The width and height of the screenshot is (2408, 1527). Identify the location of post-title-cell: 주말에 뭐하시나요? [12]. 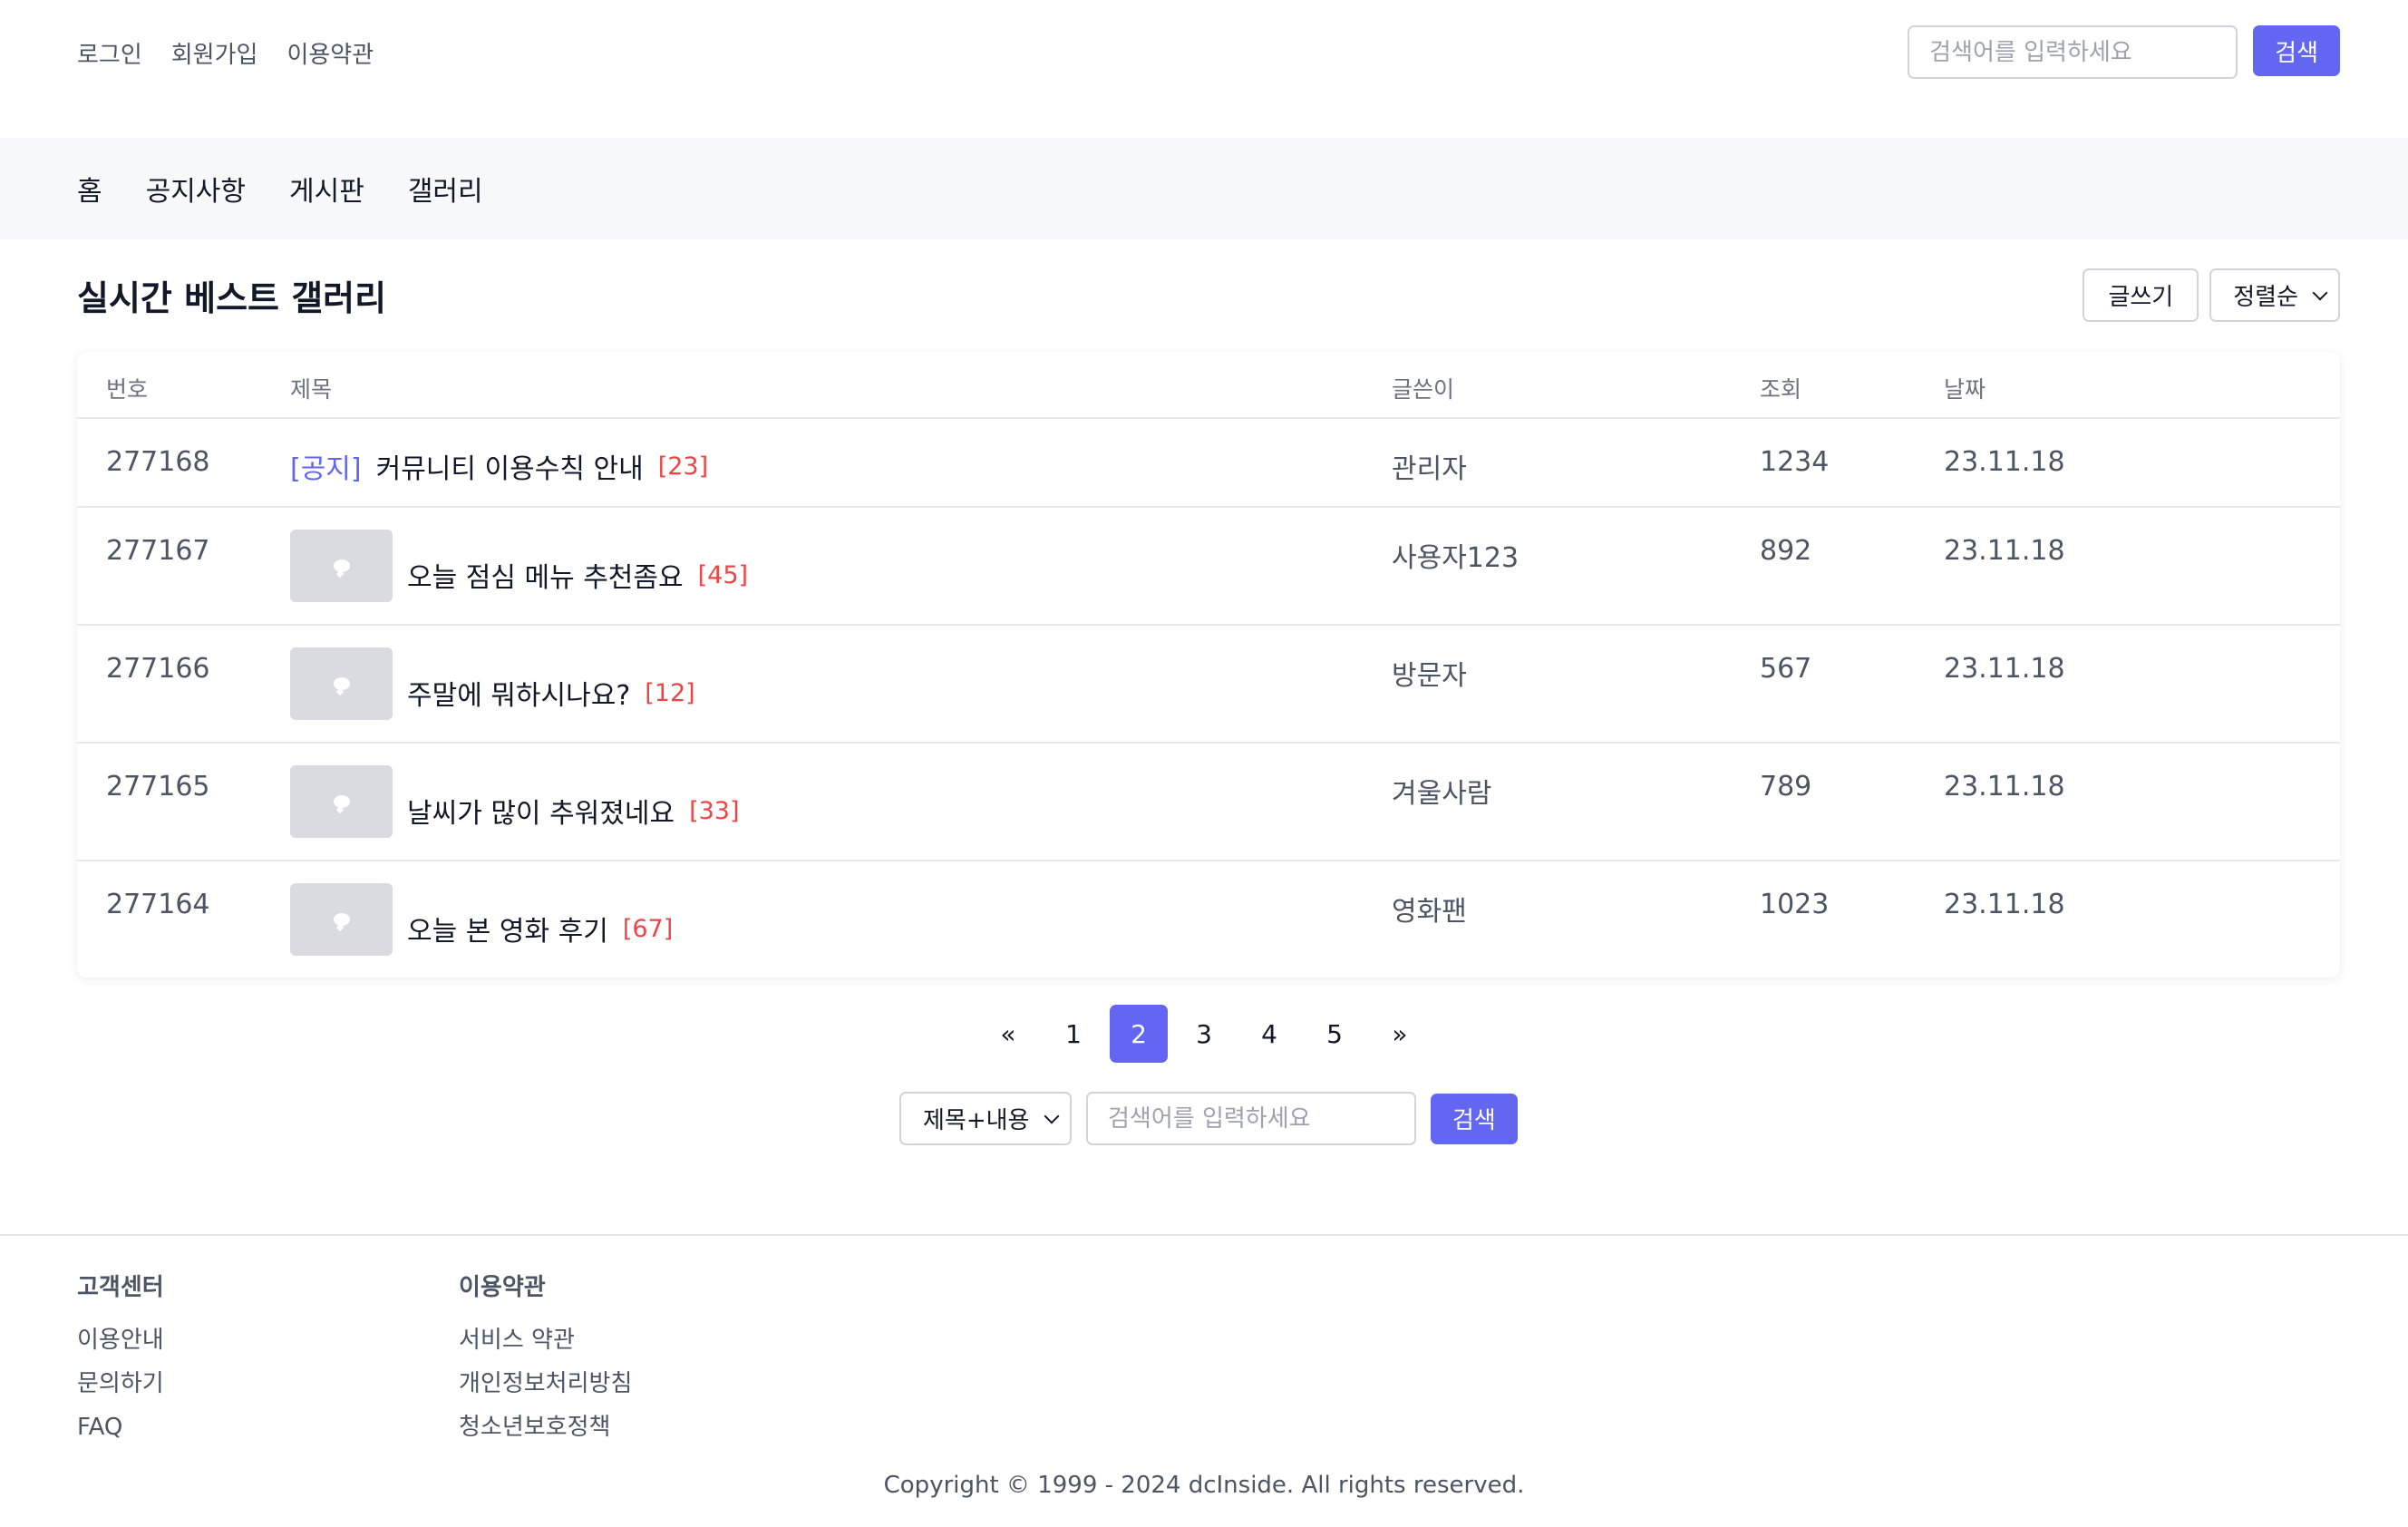
(492, 683).